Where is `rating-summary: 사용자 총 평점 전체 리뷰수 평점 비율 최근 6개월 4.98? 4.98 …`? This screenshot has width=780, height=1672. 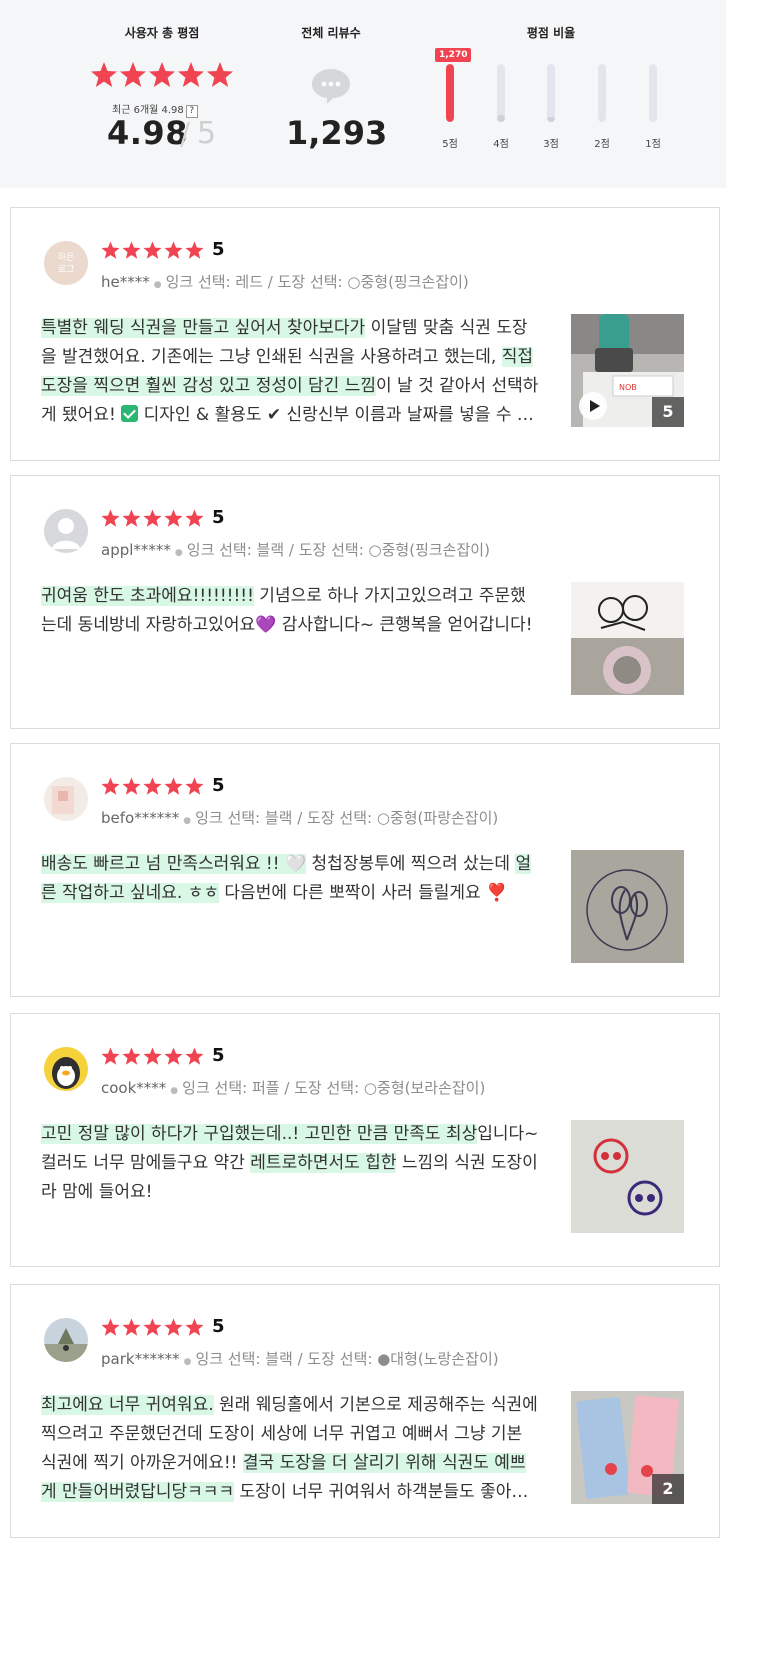
rating-summary: 사용자 총 평점 전체 리뷰수 평점 비율 최근 6개월 4.98? 4.98 … is located at coordinates (363, 94).